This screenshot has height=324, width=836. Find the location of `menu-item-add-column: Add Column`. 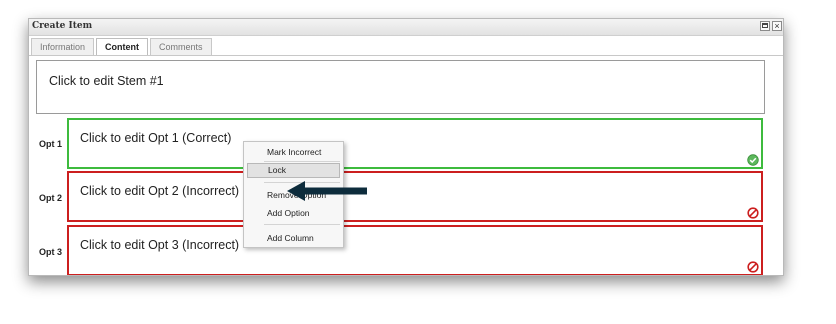

menu-item-add-column: Add Column is located at coordinates (293, 238).